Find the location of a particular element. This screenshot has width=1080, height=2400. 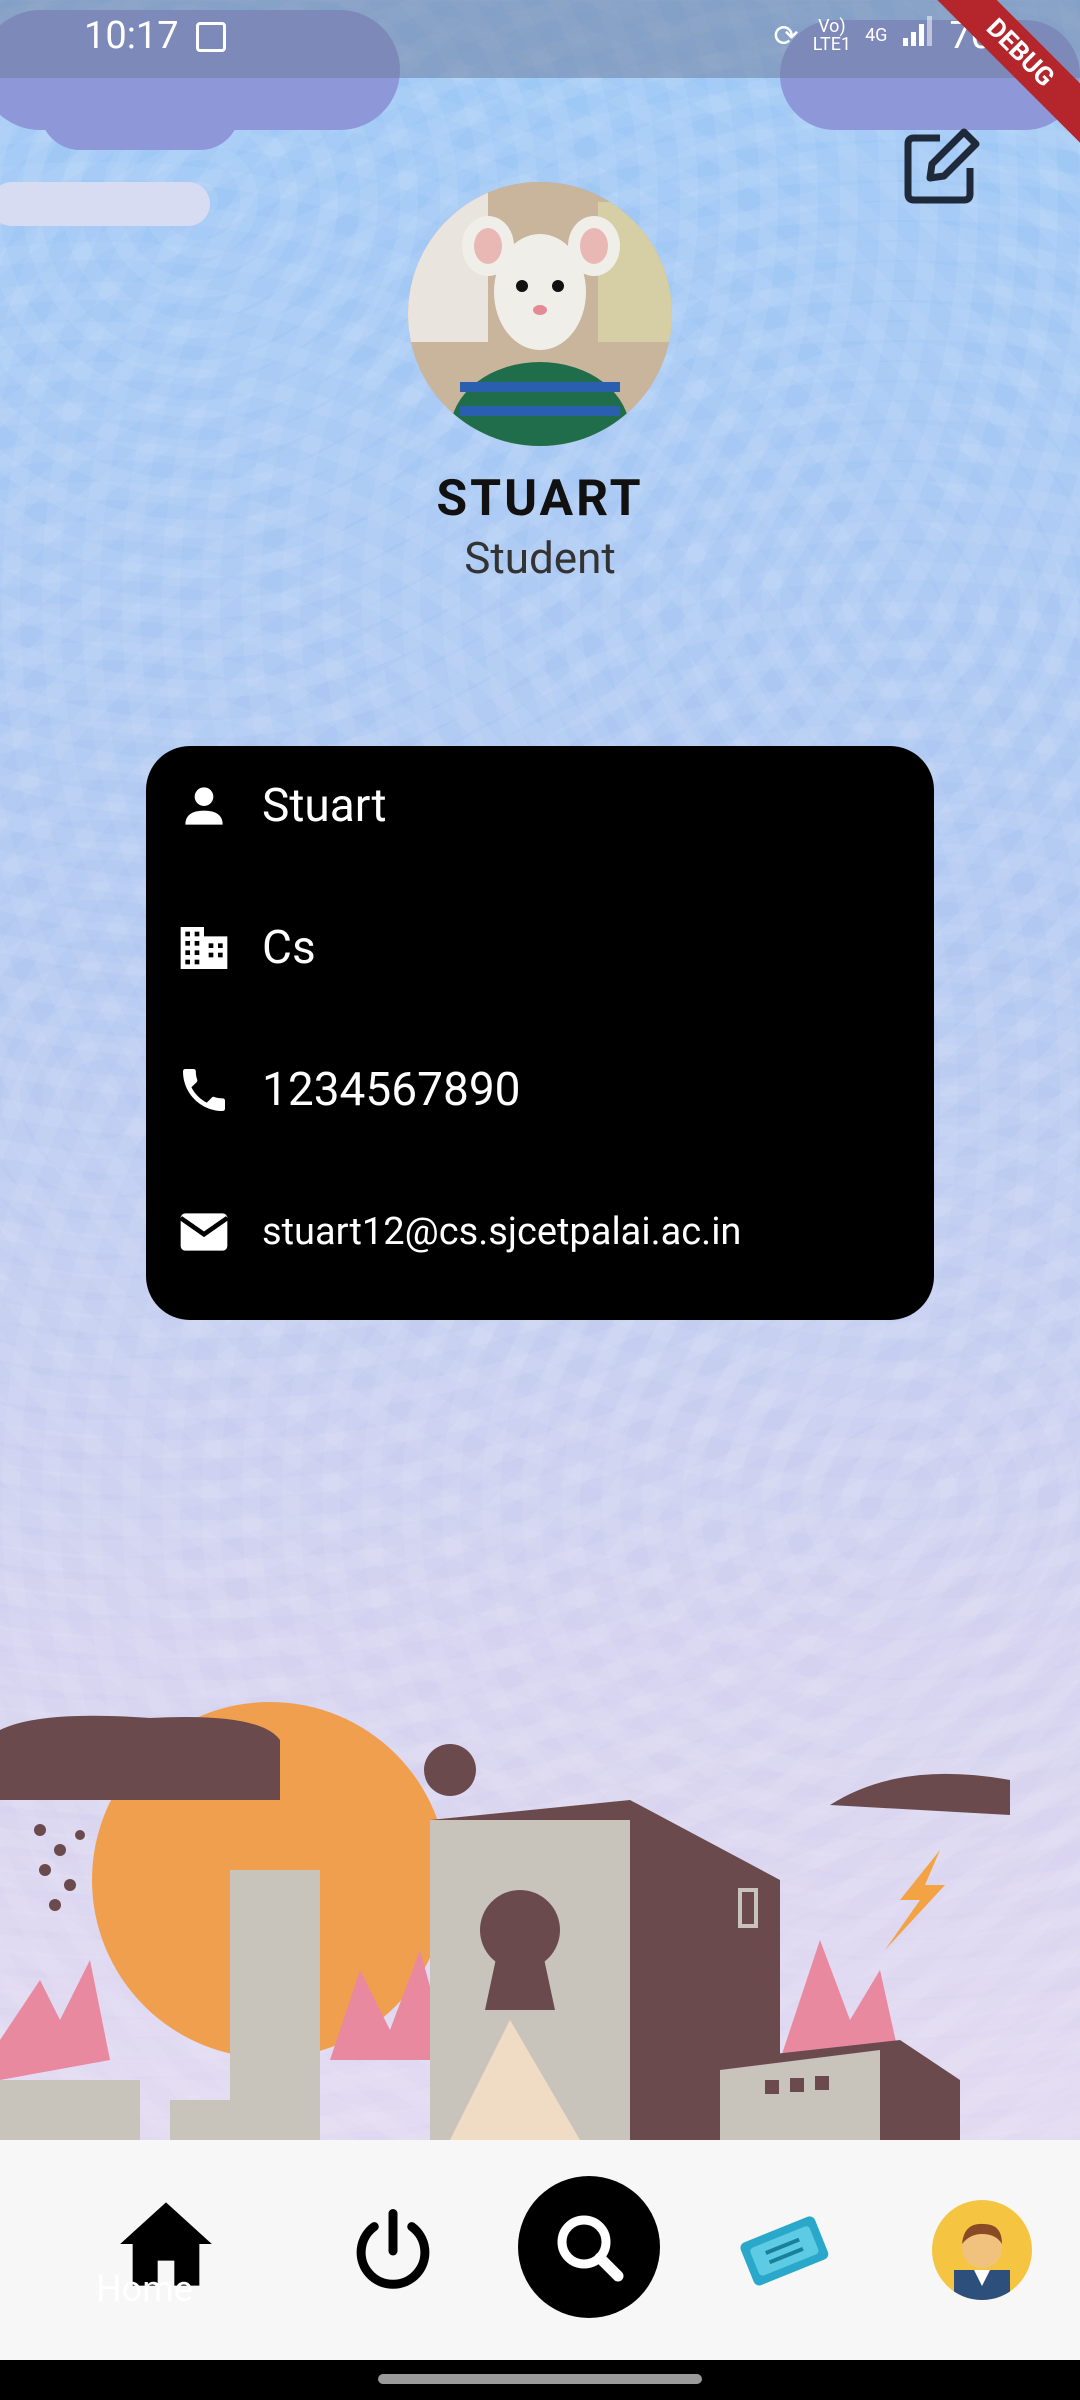

email-icon is located at coordinates (204, 1232).